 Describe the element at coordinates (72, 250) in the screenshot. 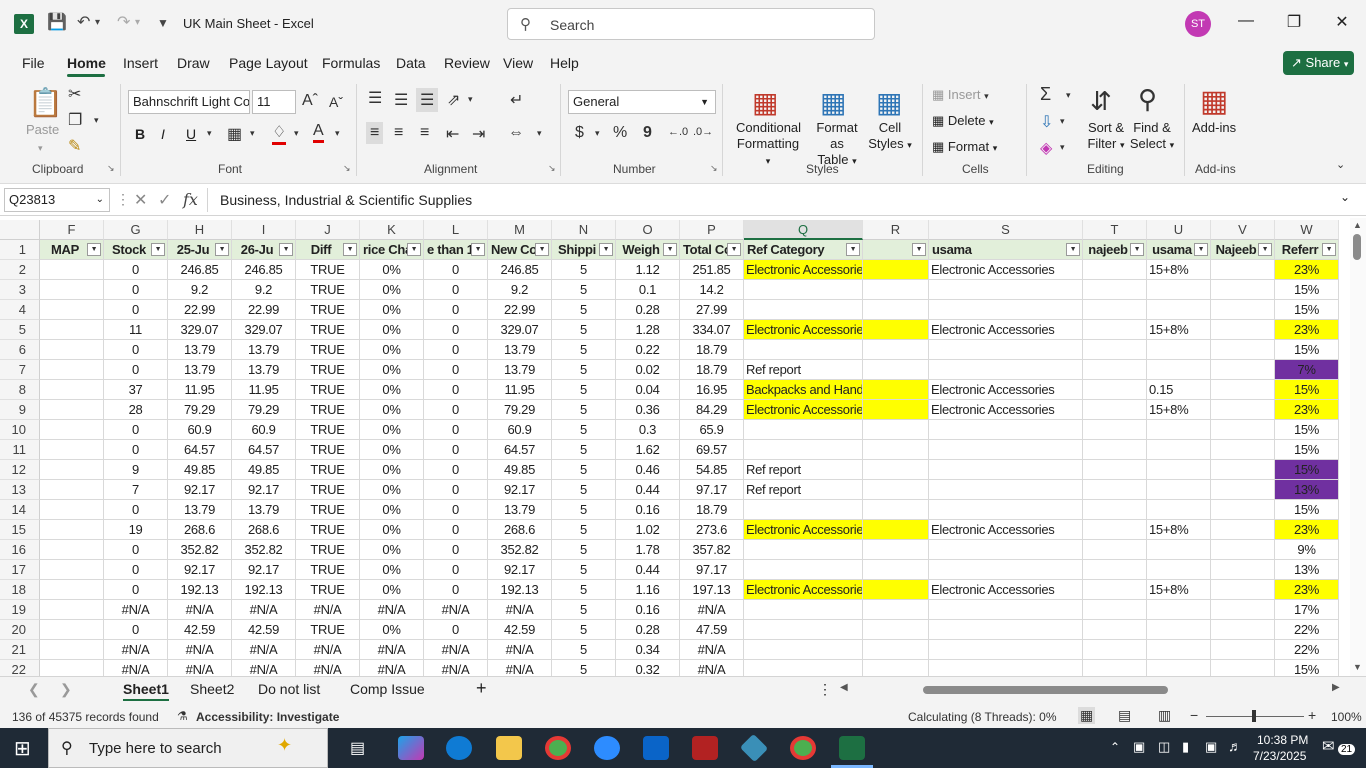

I see `header-cell: MAP ▼` at that location.